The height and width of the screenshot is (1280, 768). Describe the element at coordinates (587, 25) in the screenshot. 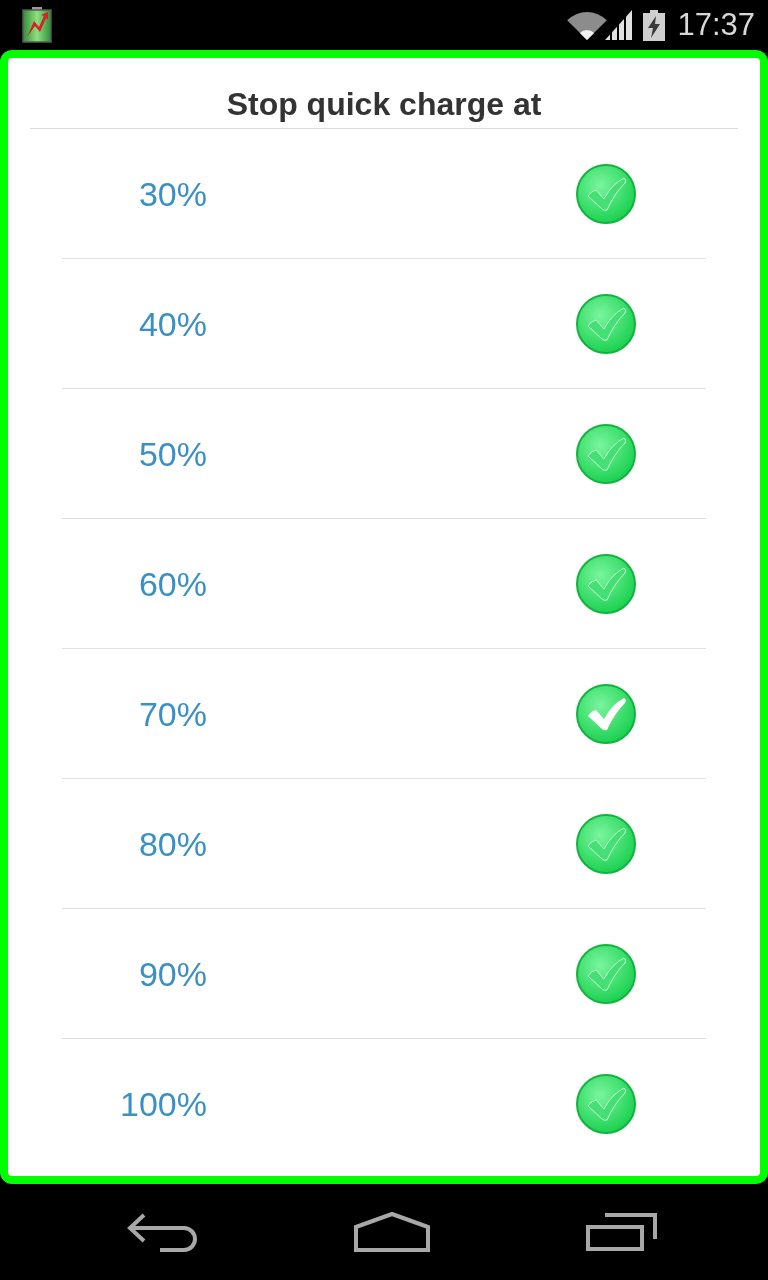

I see `wifi-icon` at that location.